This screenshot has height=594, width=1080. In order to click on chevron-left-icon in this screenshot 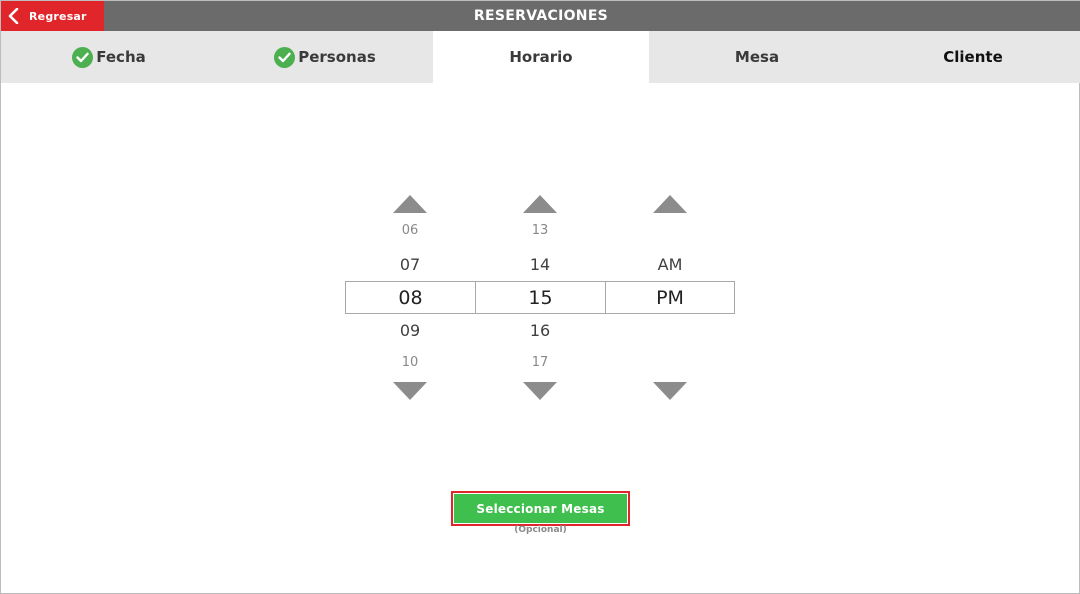, I will do `click(14, 16)`.